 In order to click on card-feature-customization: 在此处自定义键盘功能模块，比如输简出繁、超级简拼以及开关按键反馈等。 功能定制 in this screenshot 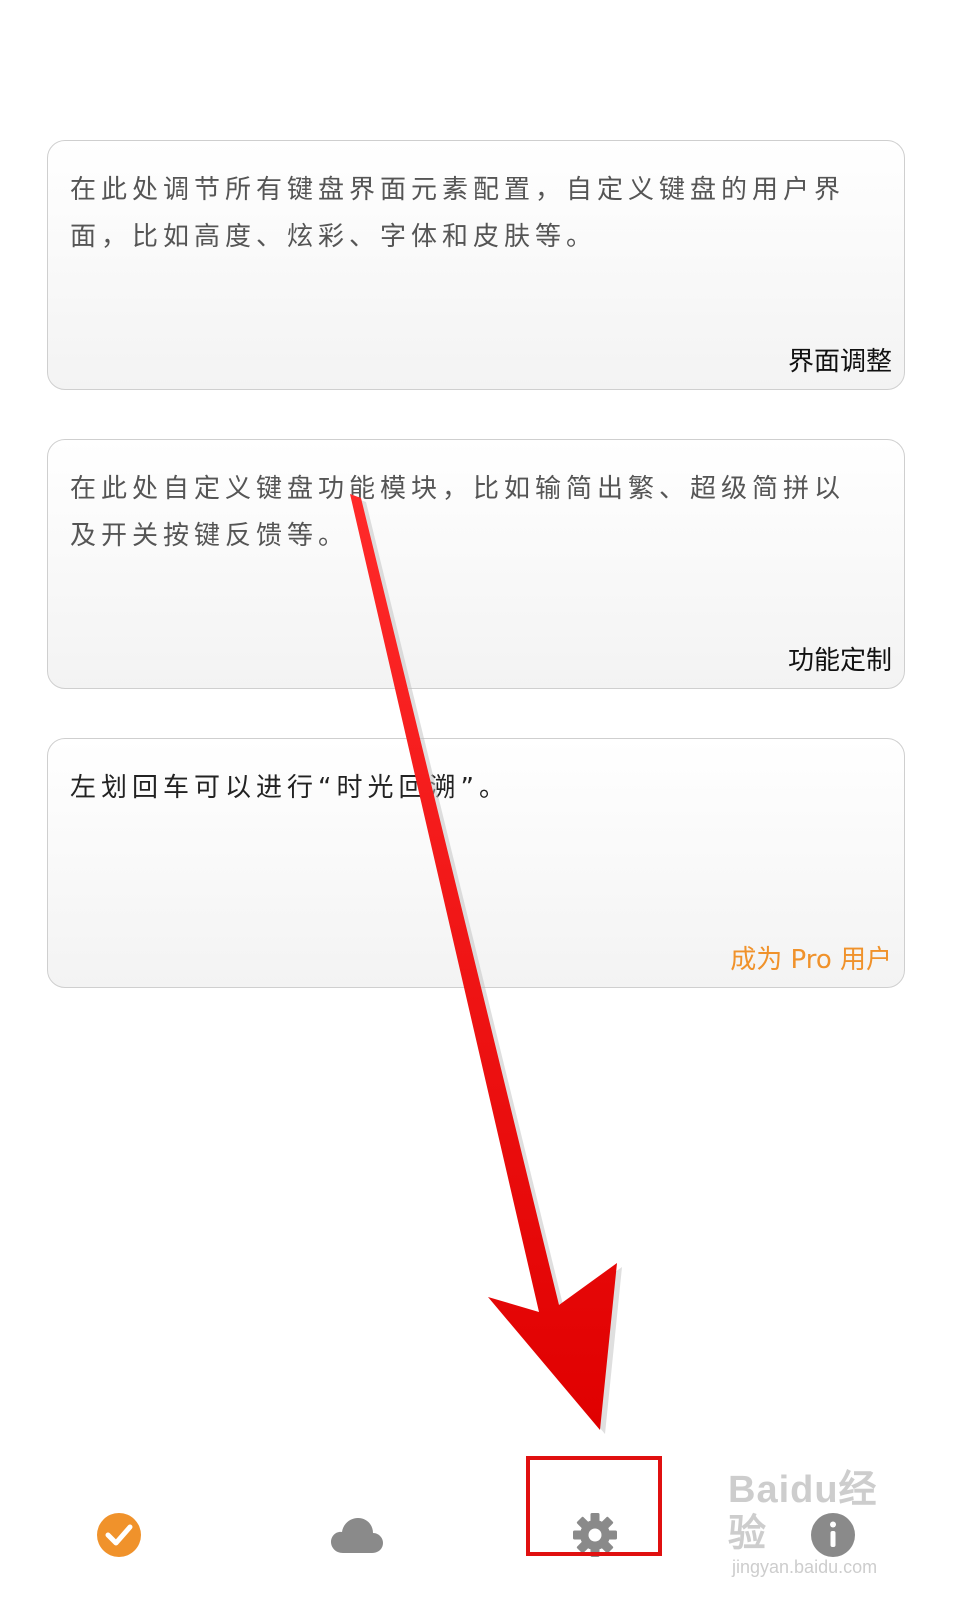, I will do `click(476, 564)`.